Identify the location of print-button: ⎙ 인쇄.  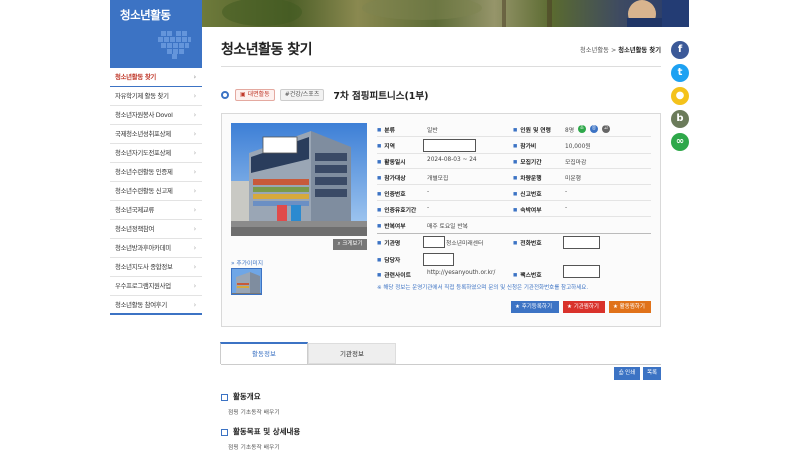
(627, 373).